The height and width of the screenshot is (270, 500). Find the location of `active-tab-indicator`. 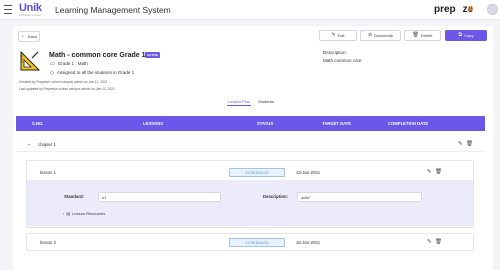

active-tab-indicator is located at coordinates (239, 105).